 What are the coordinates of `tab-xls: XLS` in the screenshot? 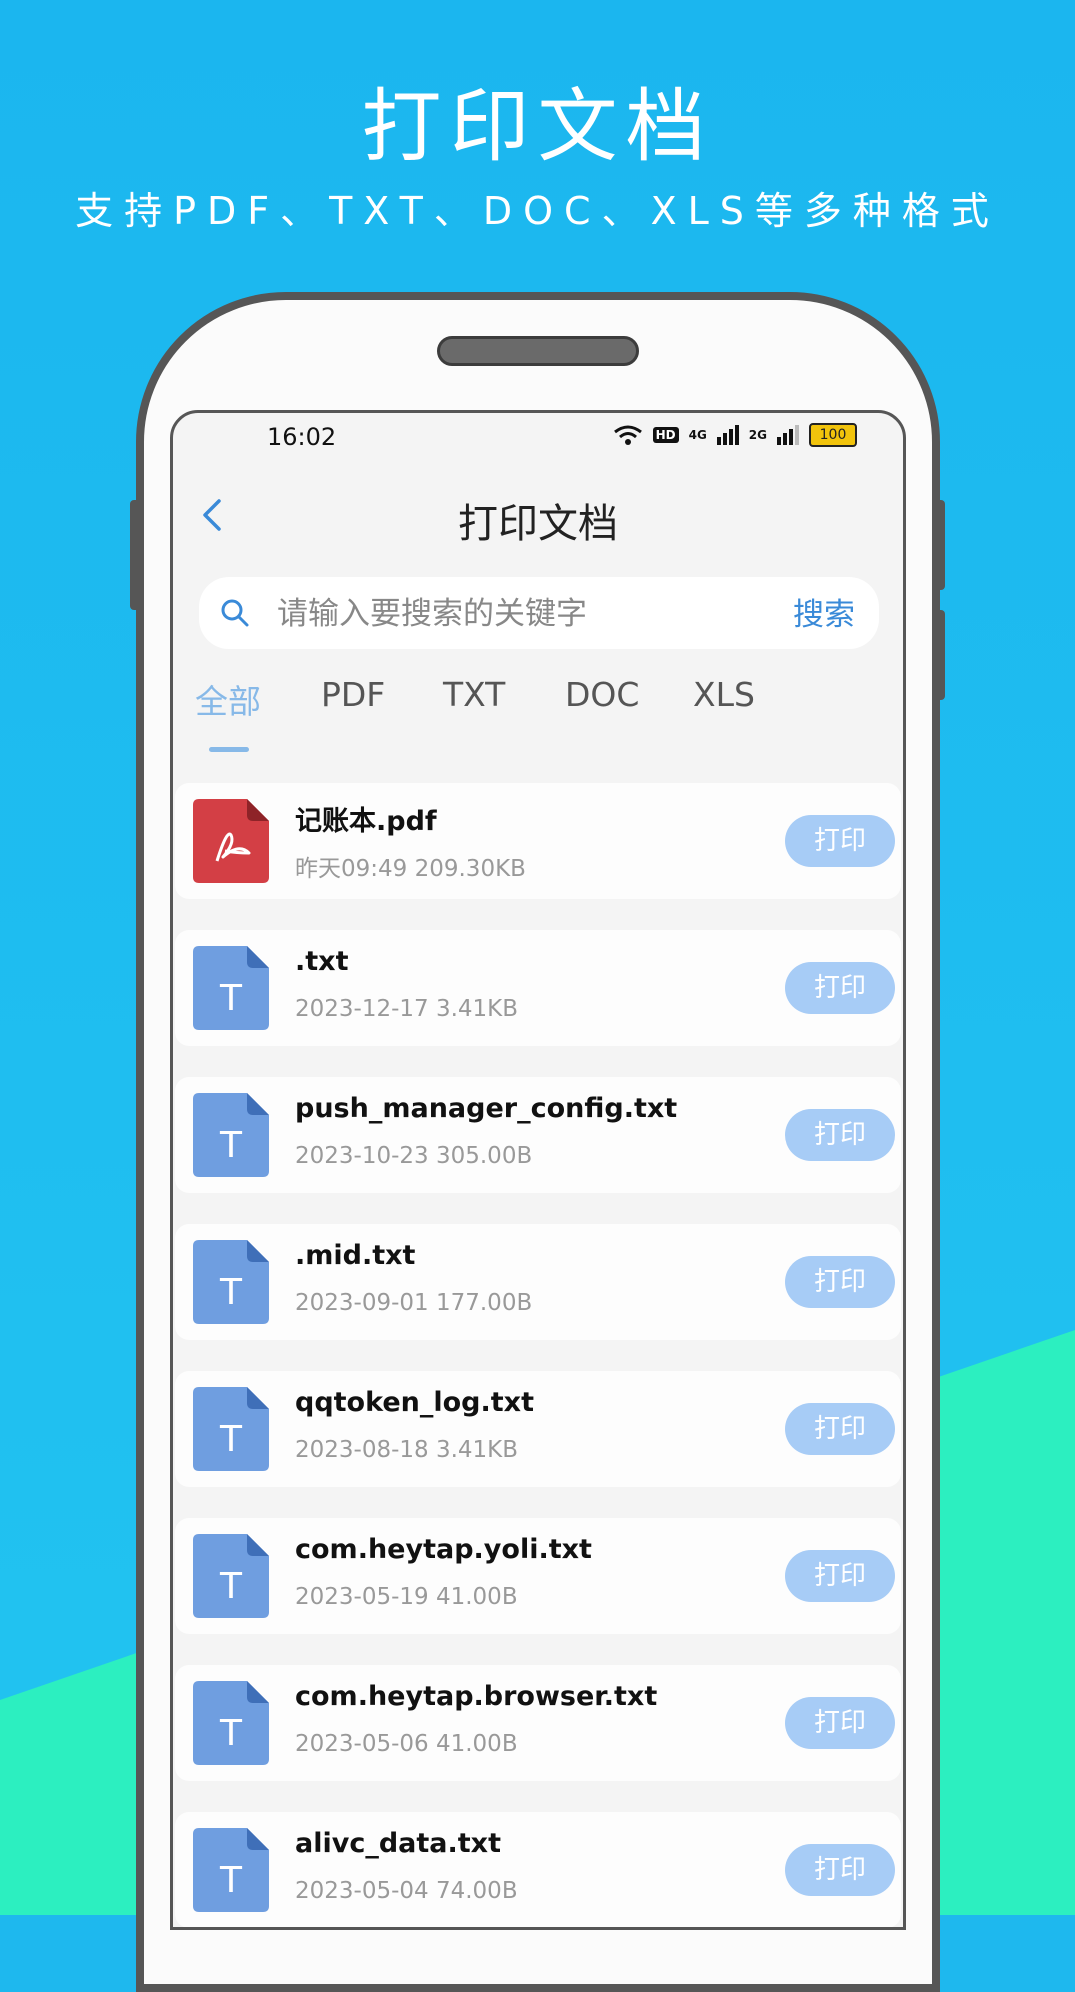 It's located at (724, 694).